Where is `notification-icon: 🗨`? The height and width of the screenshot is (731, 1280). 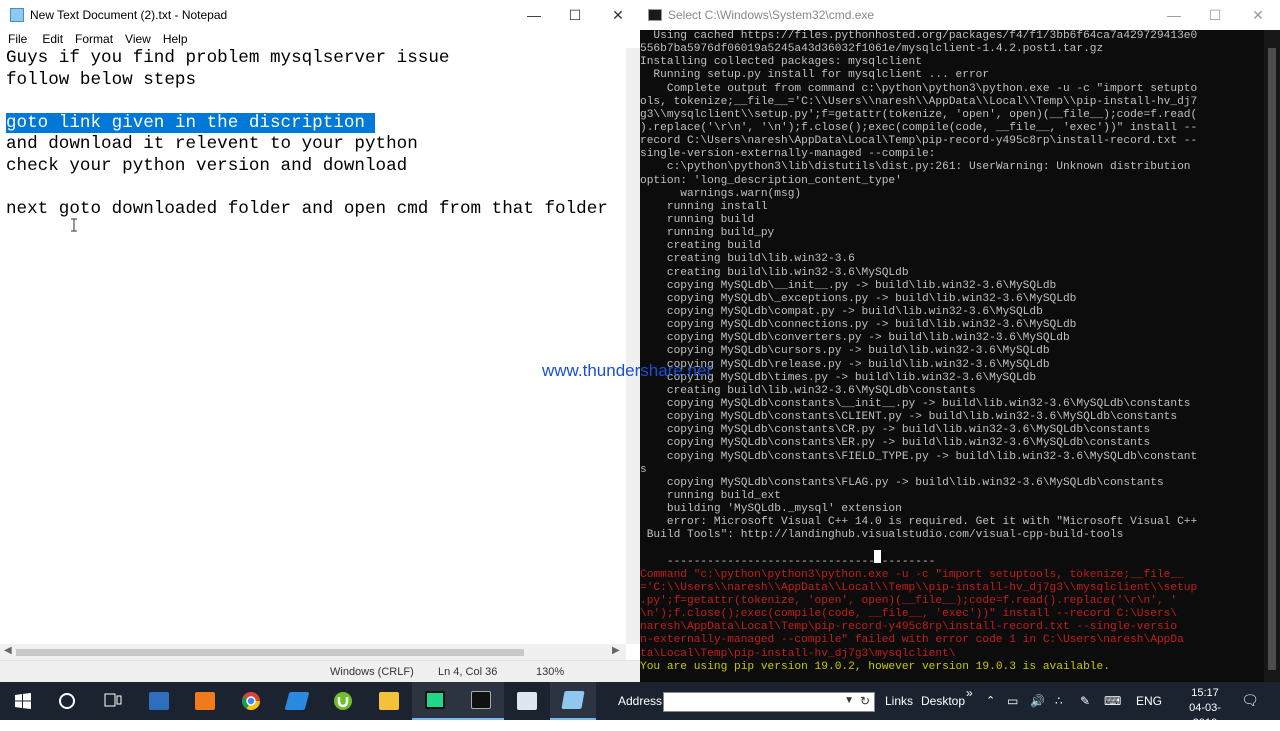 notification-icon: 🗨 is located at coordinates (1250, 701).